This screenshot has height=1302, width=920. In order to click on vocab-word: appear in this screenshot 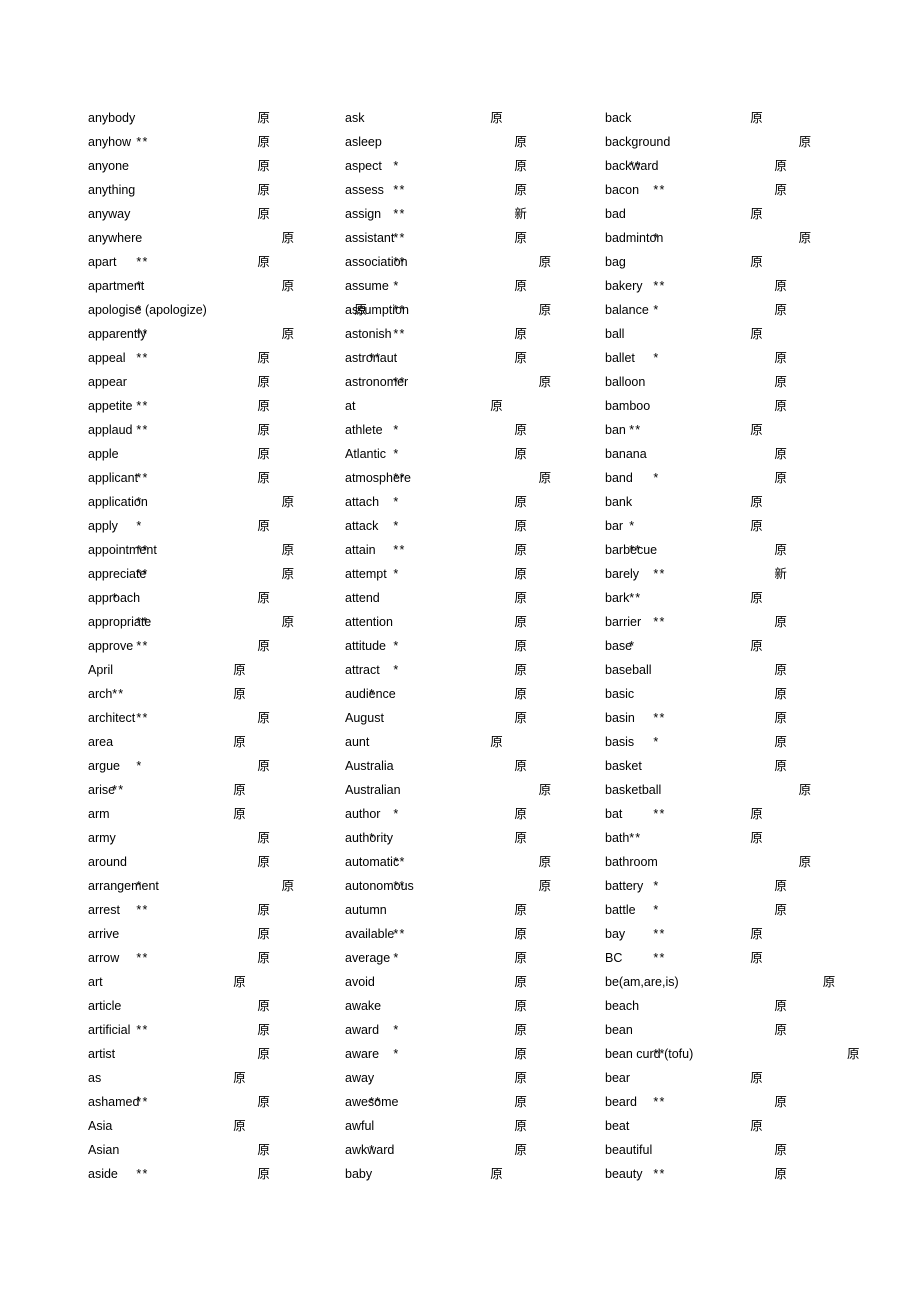, I will do `click(107, 382)`.